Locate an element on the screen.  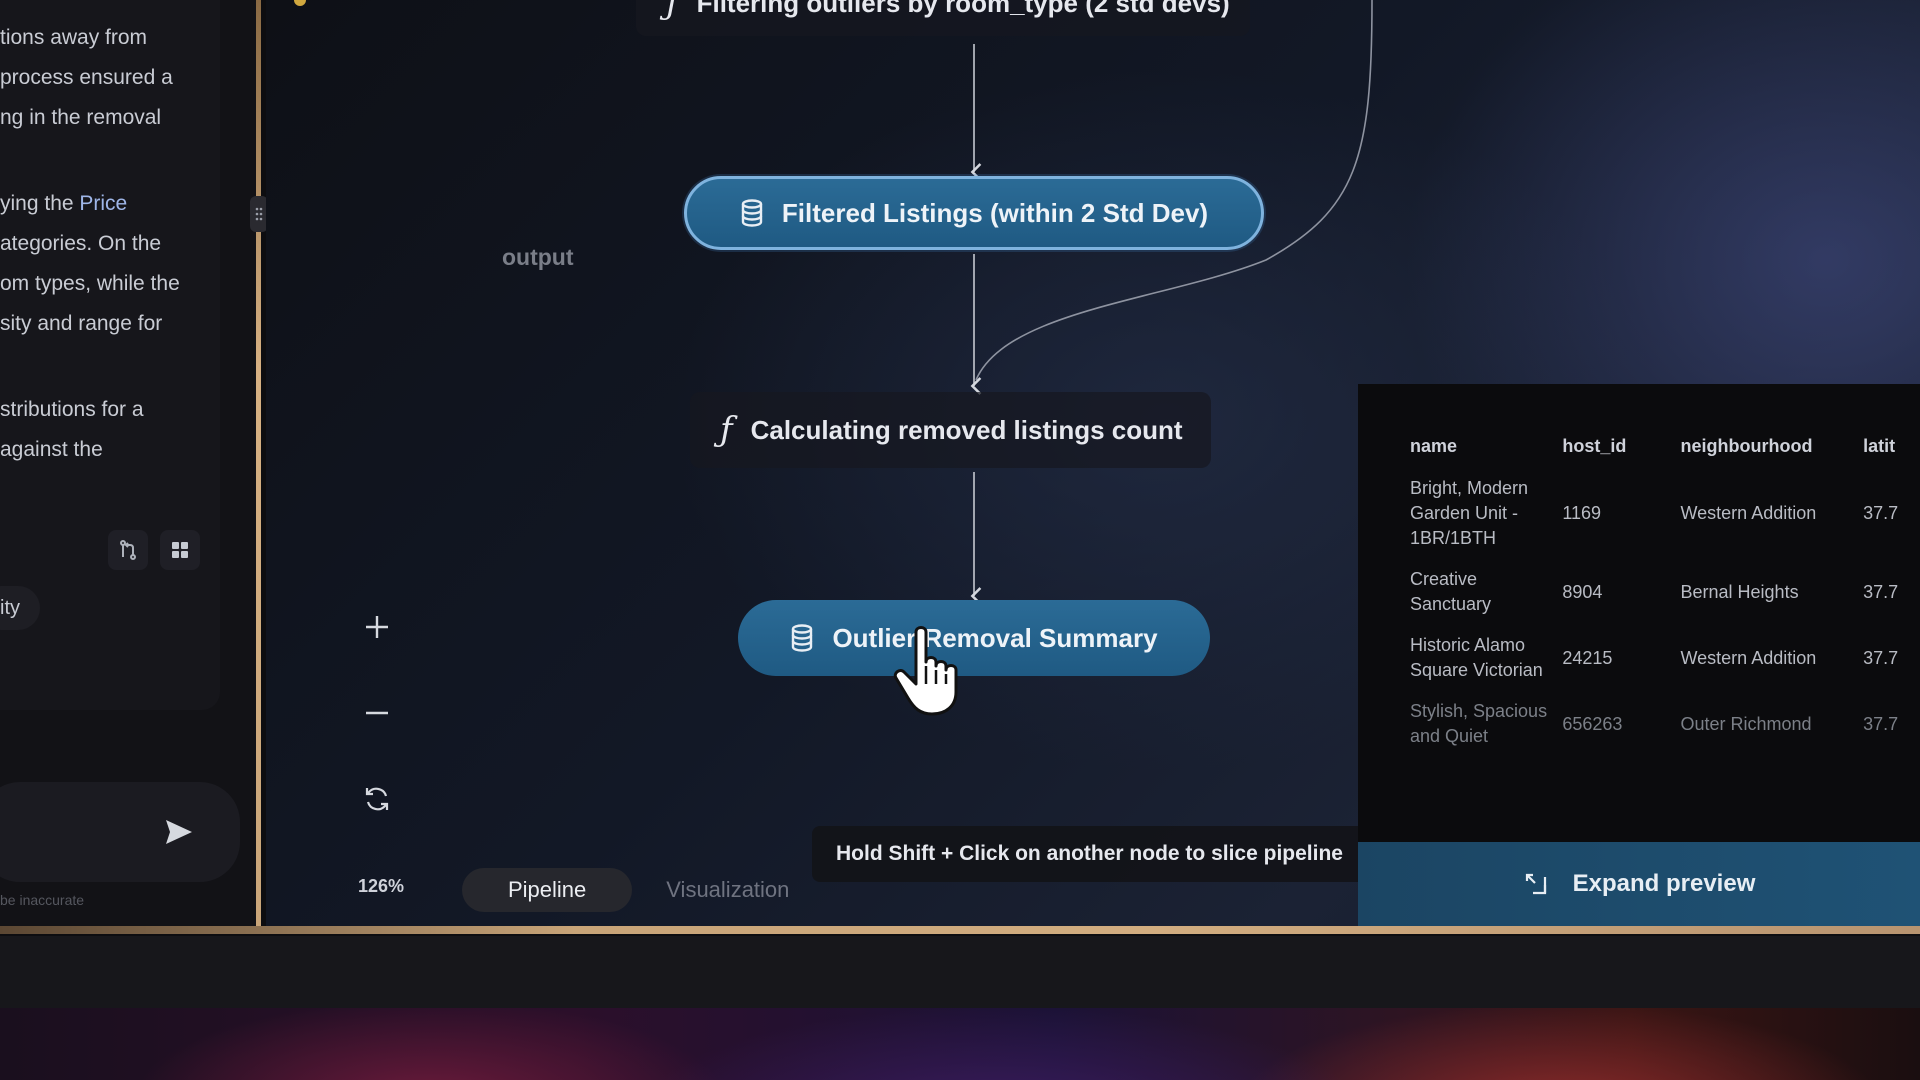
function-node-calculating: ƒ Calculating removed listings count is located at coordinates (950, 430).